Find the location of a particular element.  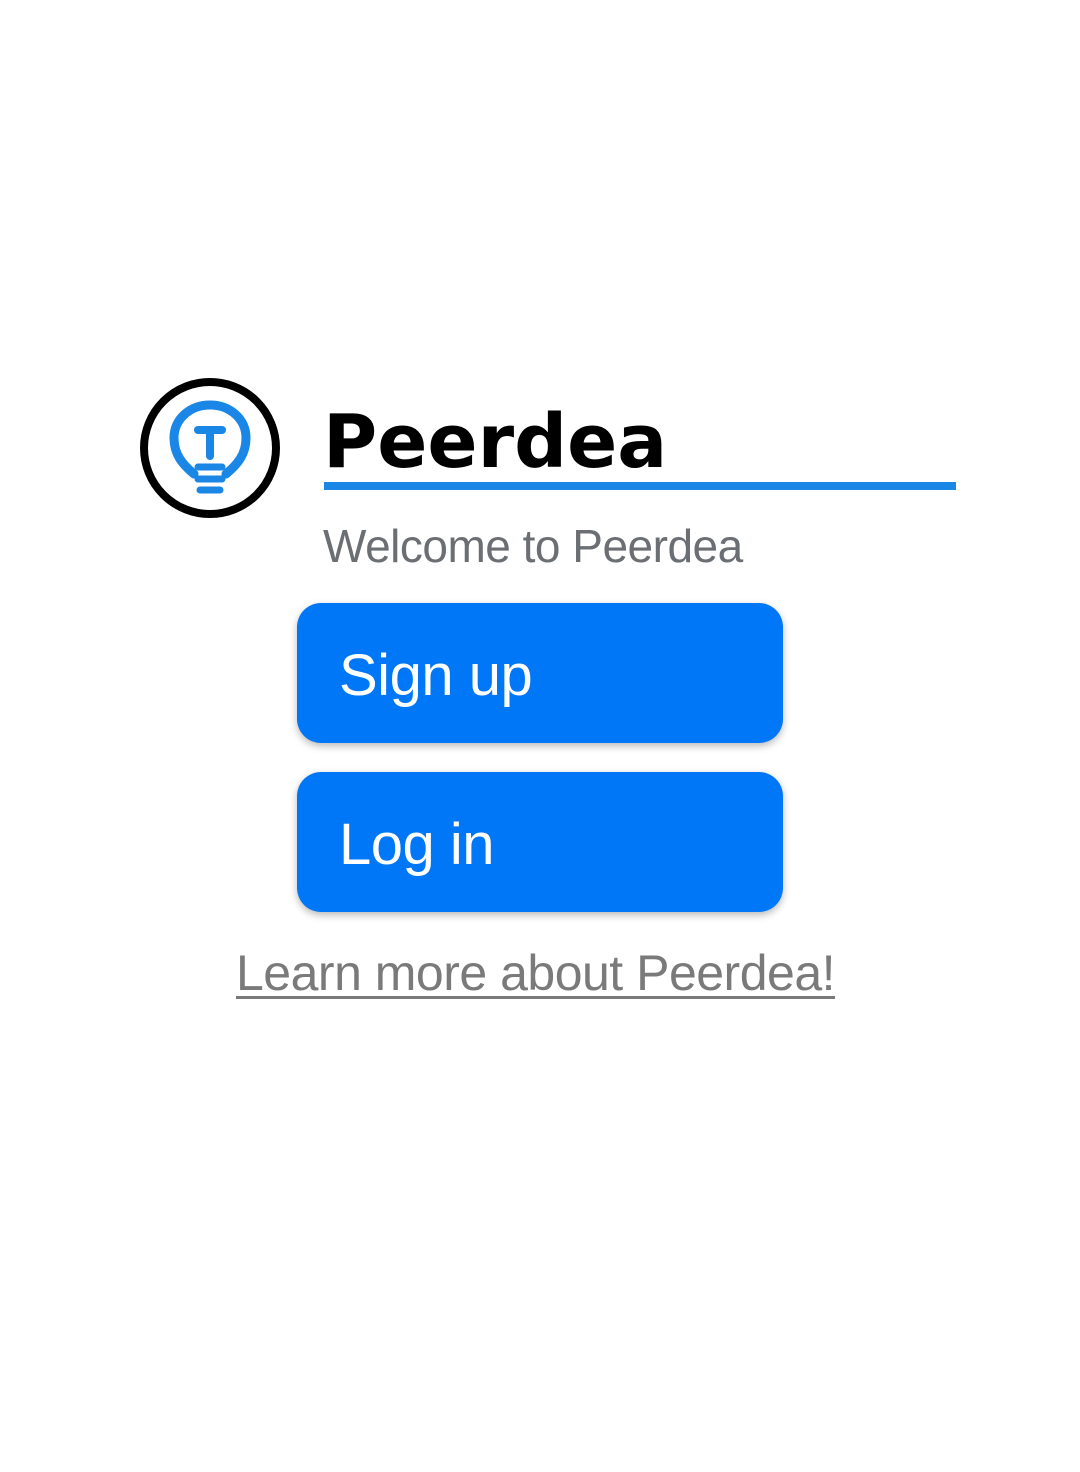

sign-up-label: Sign up is located at coordinates (436, 675).